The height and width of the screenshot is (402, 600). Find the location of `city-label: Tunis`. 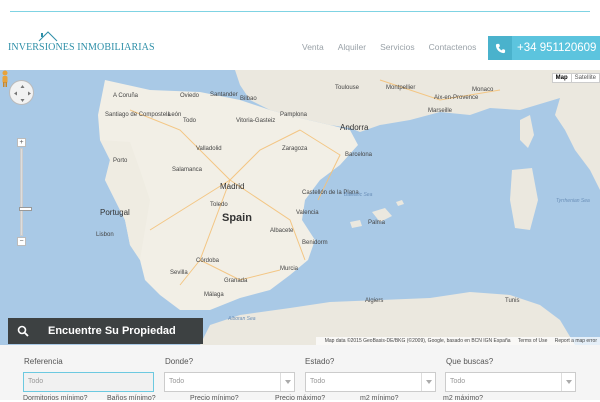

city-label: Tunis is located at coordinates (512, 301).